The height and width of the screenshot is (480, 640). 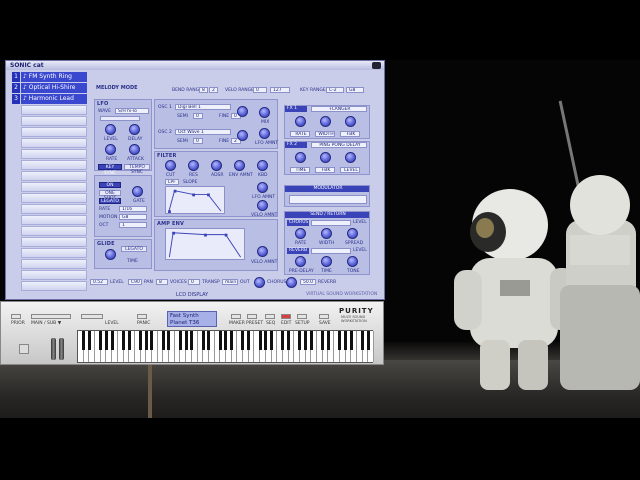 What do you see at coordinates (300, 121) in the screenshot?
I see `fx1-rate-knob` at bounding box center [300, 121].